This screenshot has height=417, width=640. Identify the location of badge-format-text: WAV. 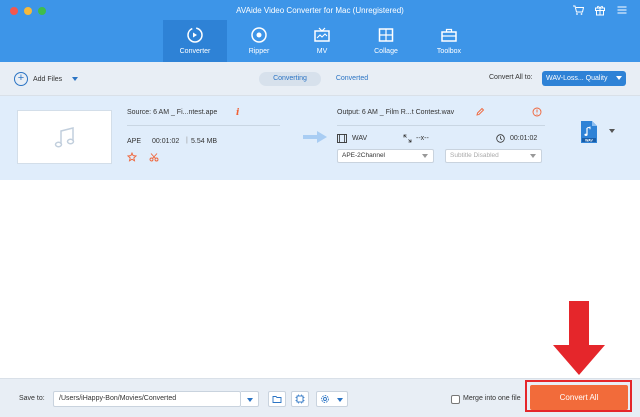
(589, 140).